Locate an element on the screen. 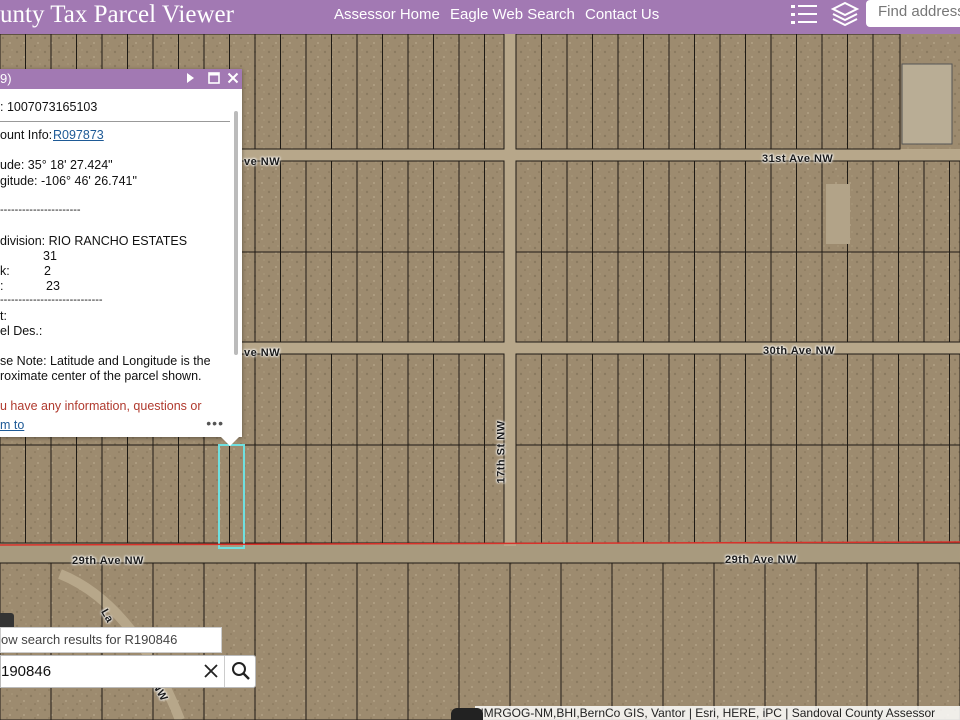  close-icon is located at coordinates (233, 78).